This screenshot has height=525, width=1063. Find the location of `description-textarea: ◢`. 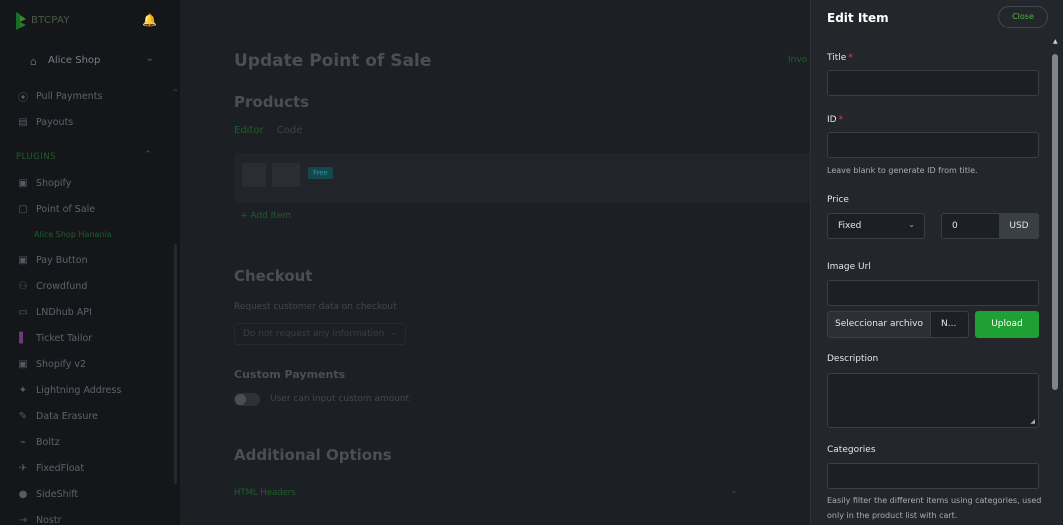

description-textarea: ◢ is located at coordinates (933, 400).